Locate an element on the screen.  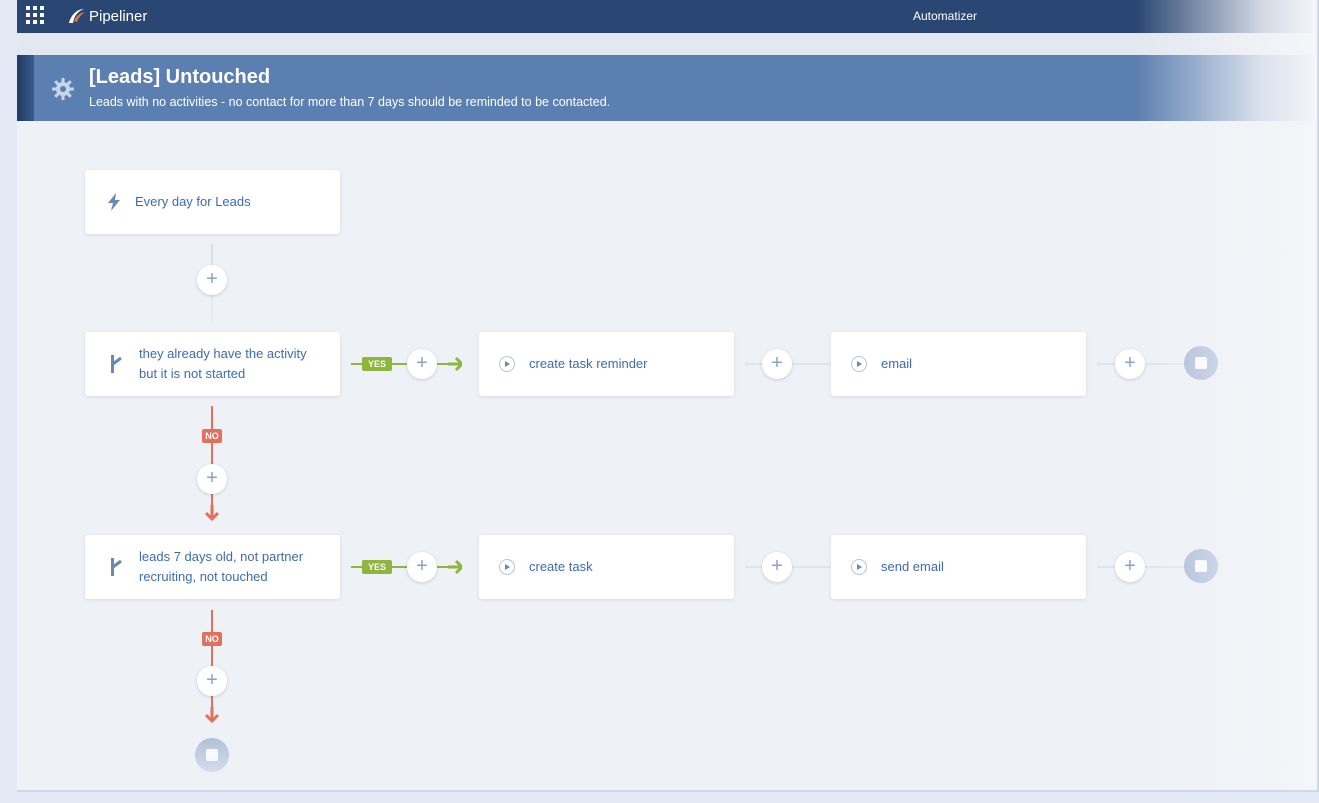
top-bar: Pipeliner Automatizer is located at coordinates (667, 16).